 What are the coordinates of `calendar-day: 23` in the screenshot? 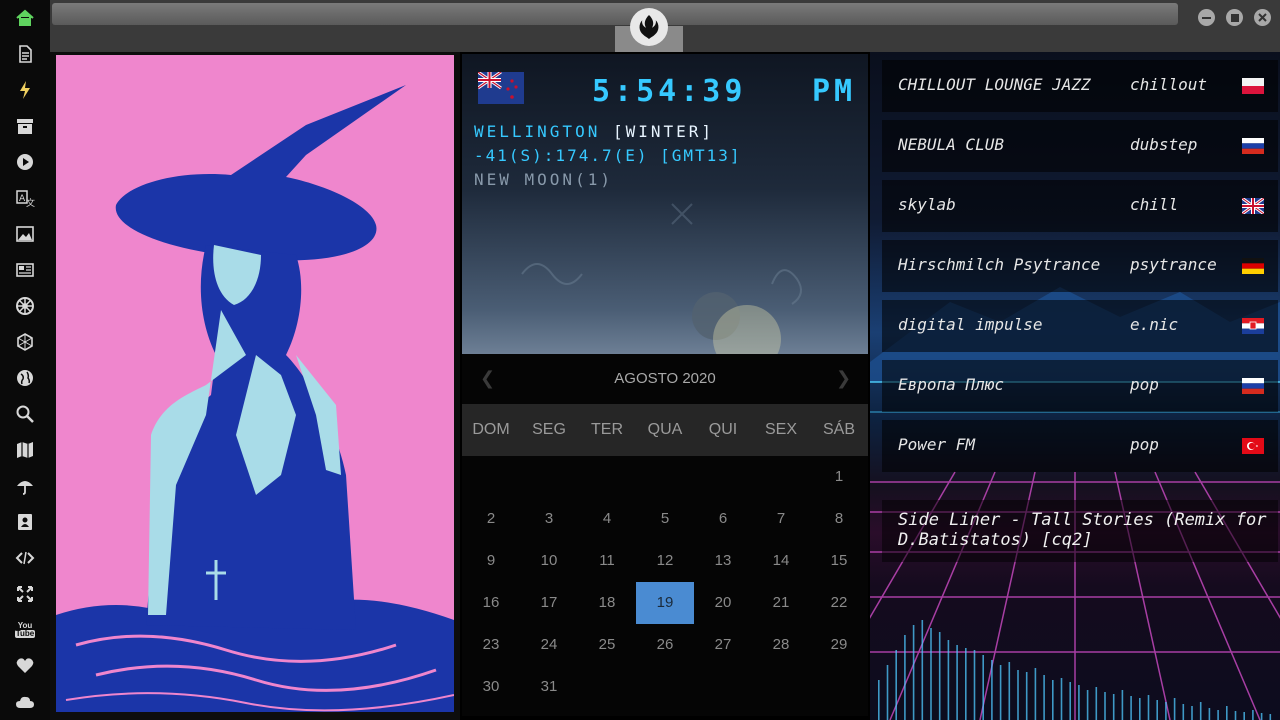 It's located at (491, 645).